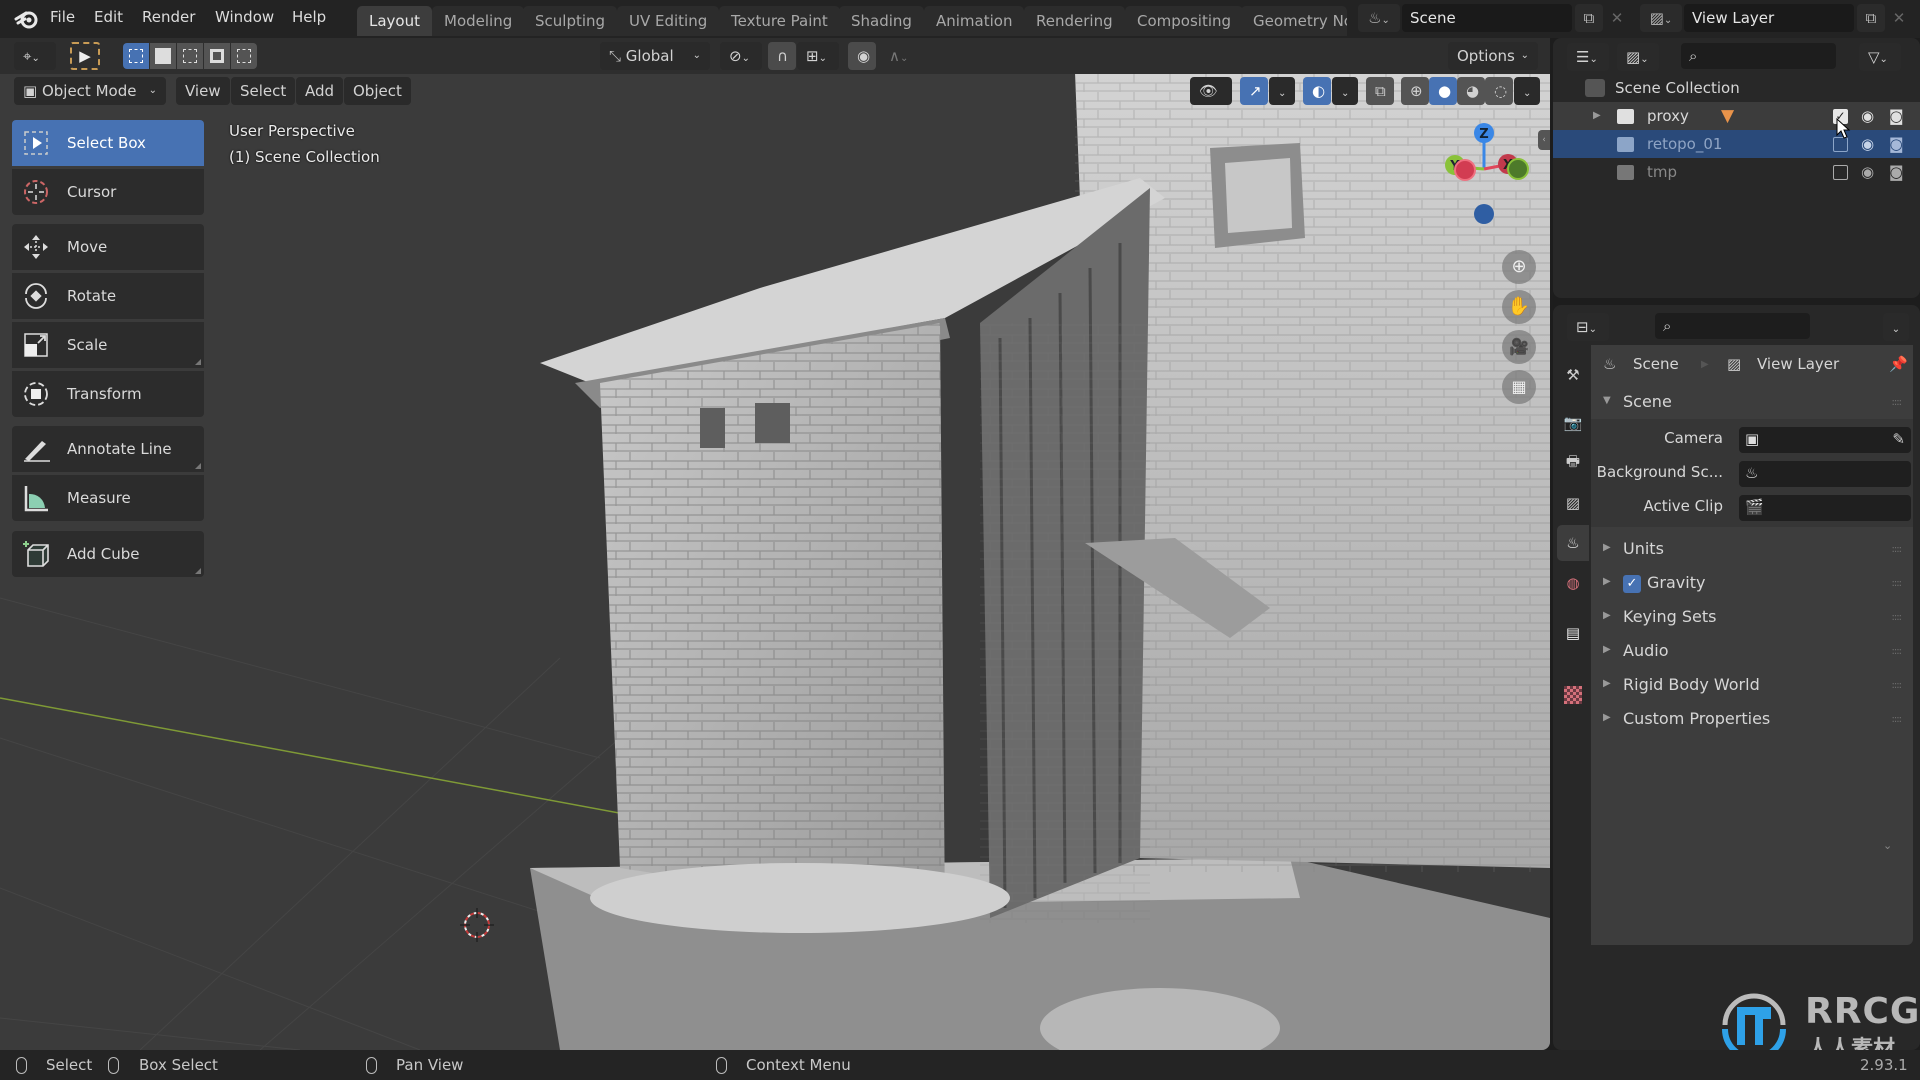  I want to click on menu-select: Select, so click(263, 91).